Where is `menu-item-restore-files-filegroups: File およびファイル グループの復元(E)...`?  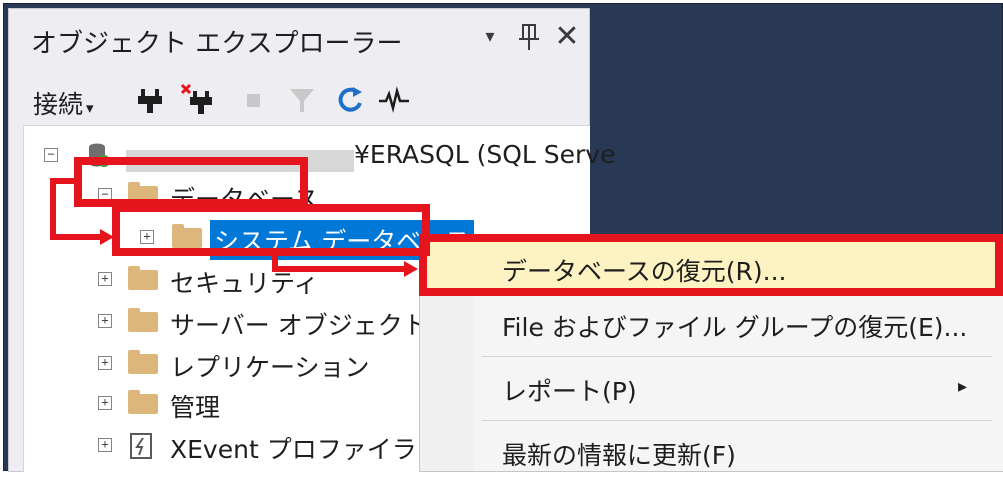
menu-item-restore-files-filegroups: File およびファイル グループの復元(E)... is located at coordinates (711, 324).